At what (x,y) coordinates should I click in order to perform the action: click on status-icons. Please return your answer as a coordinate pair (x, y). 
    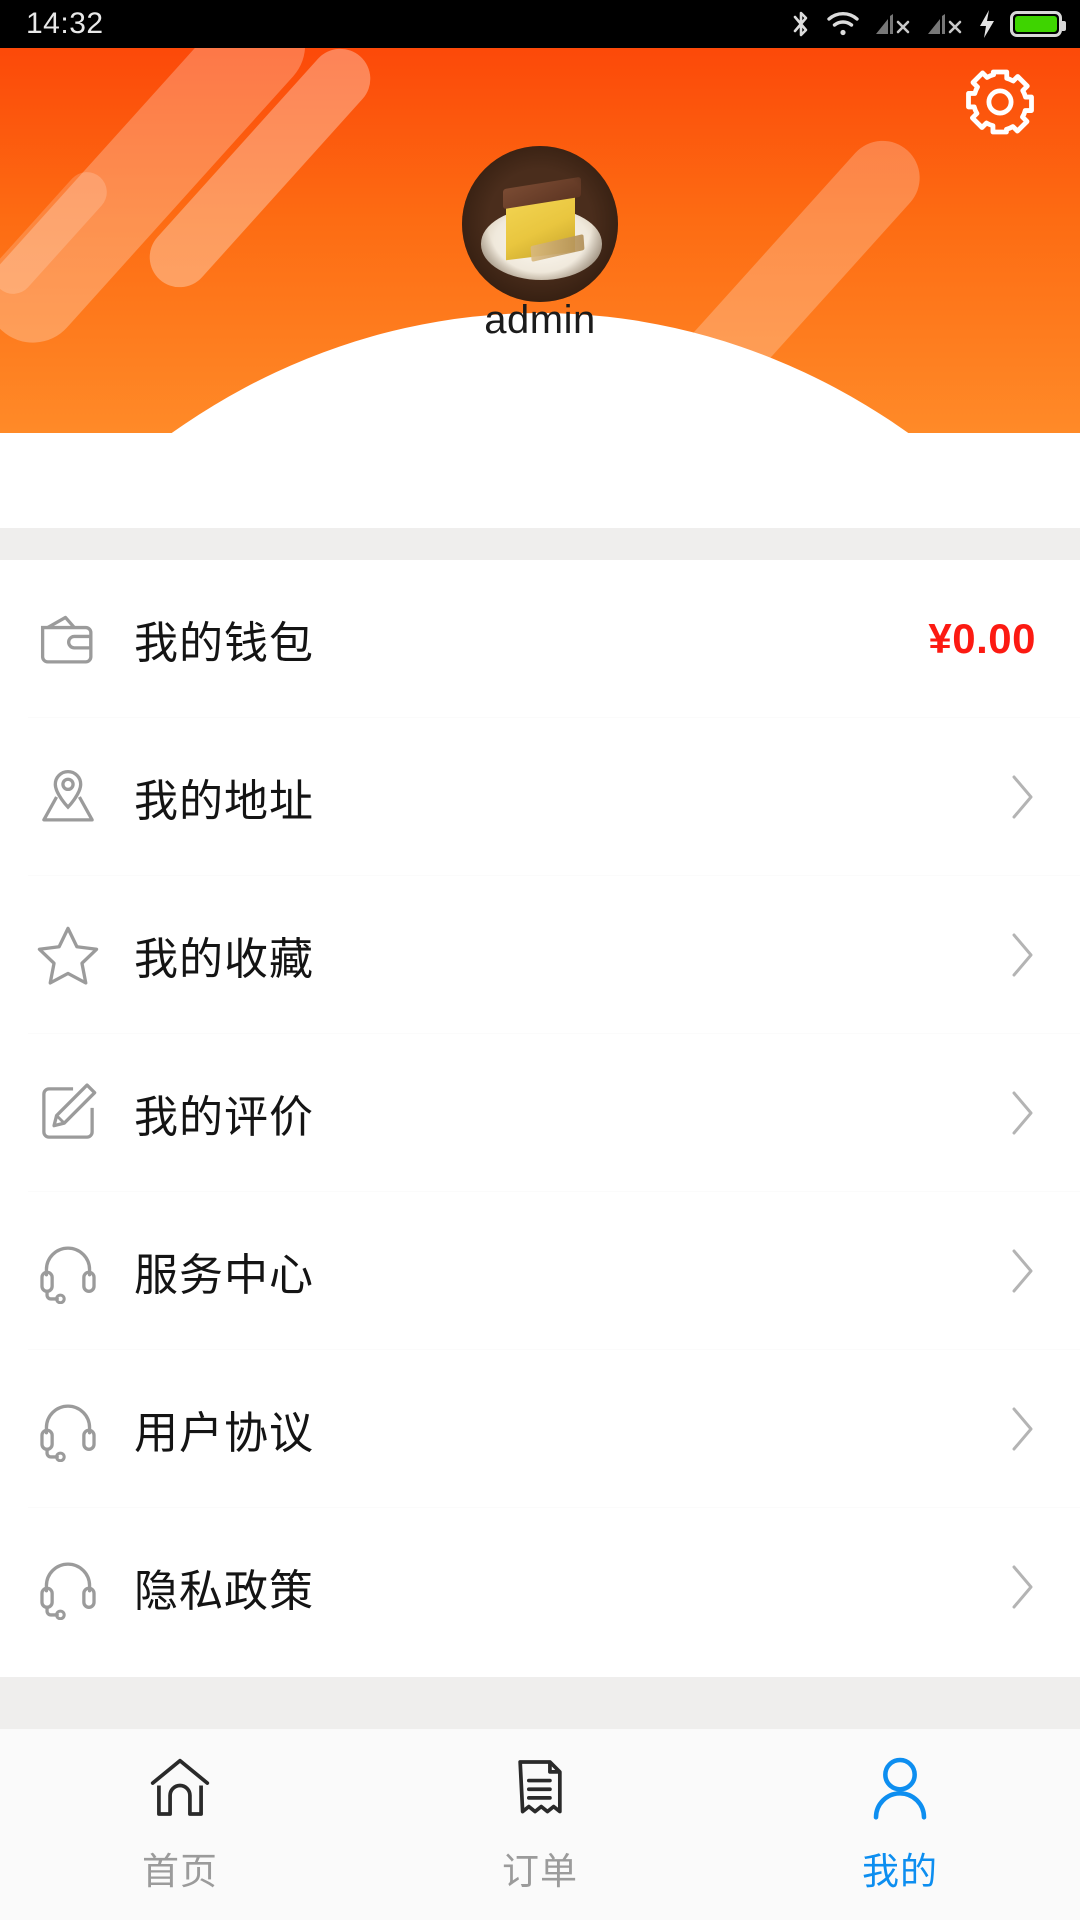
    Looking at the image, I should click on (928, 24).